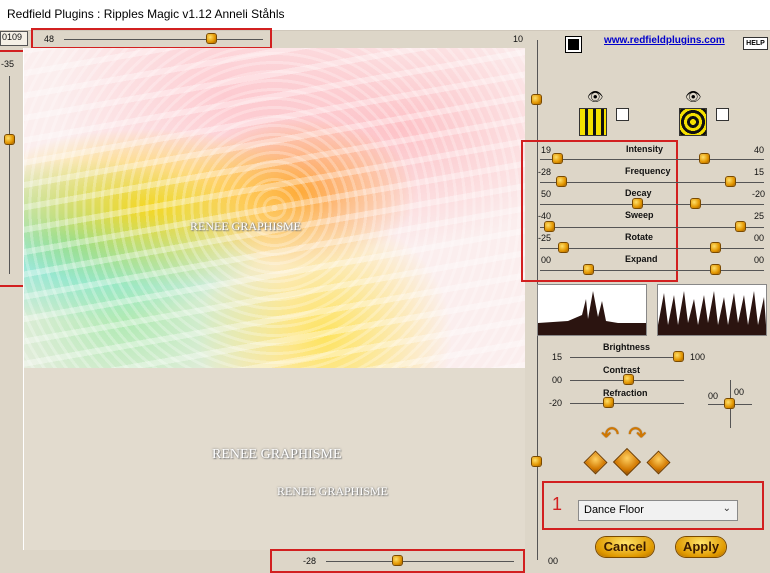 This screenshot has width=770, height=573. I want to click on contrast-label: Contrast, so click(622, 370).